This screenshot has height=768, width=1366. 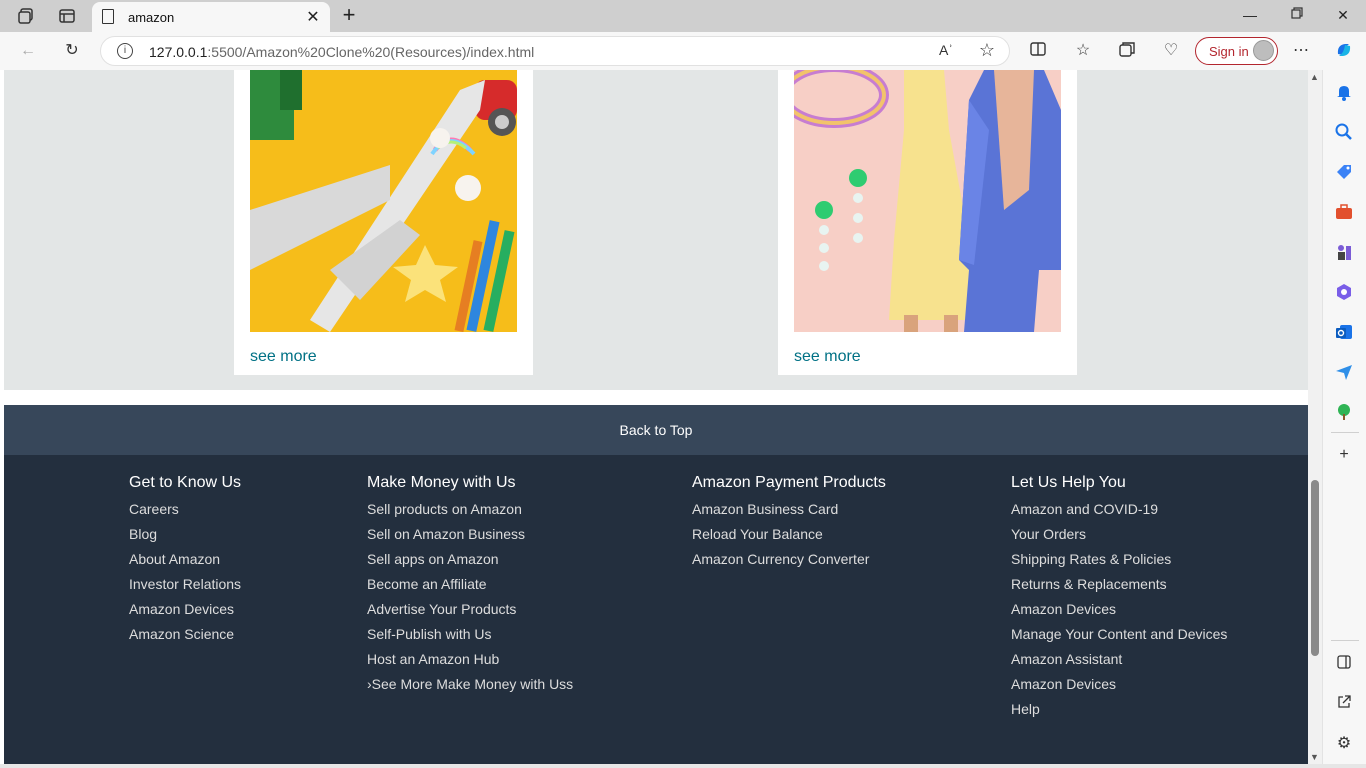 I want to click on footer-link: Sell on Amazon Business, so click(x=470, y=537).